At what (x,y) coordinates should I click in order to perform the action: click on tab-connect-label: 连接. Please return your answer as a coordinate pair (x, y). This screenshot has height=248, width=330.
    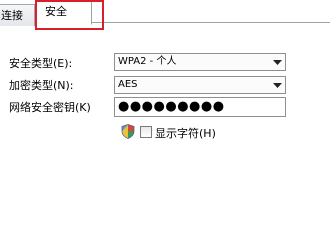
    Looking at the image, I should click on (12, 15).